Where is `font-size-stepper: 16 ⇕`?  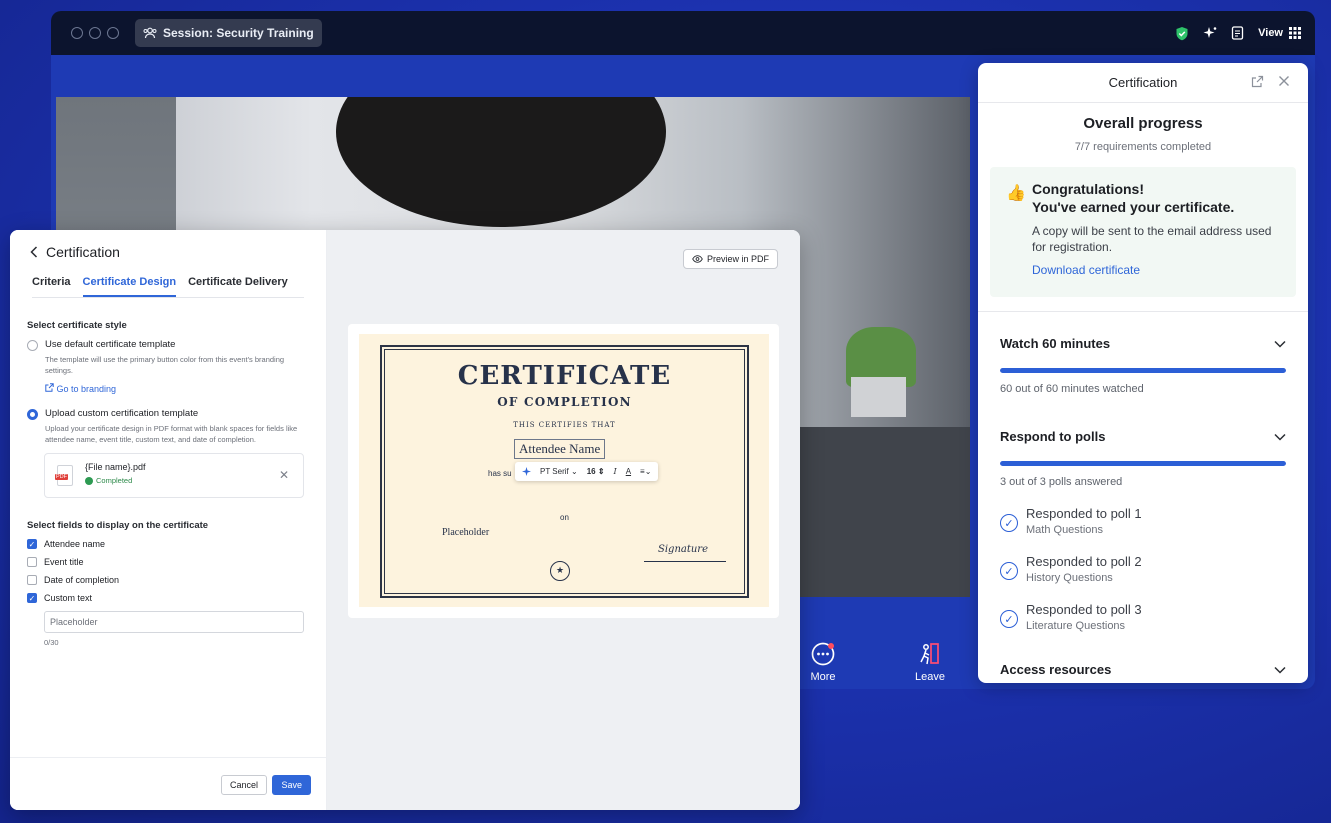 font-size-stepper: 16 ⇕ is located at coordinates (596, 471).